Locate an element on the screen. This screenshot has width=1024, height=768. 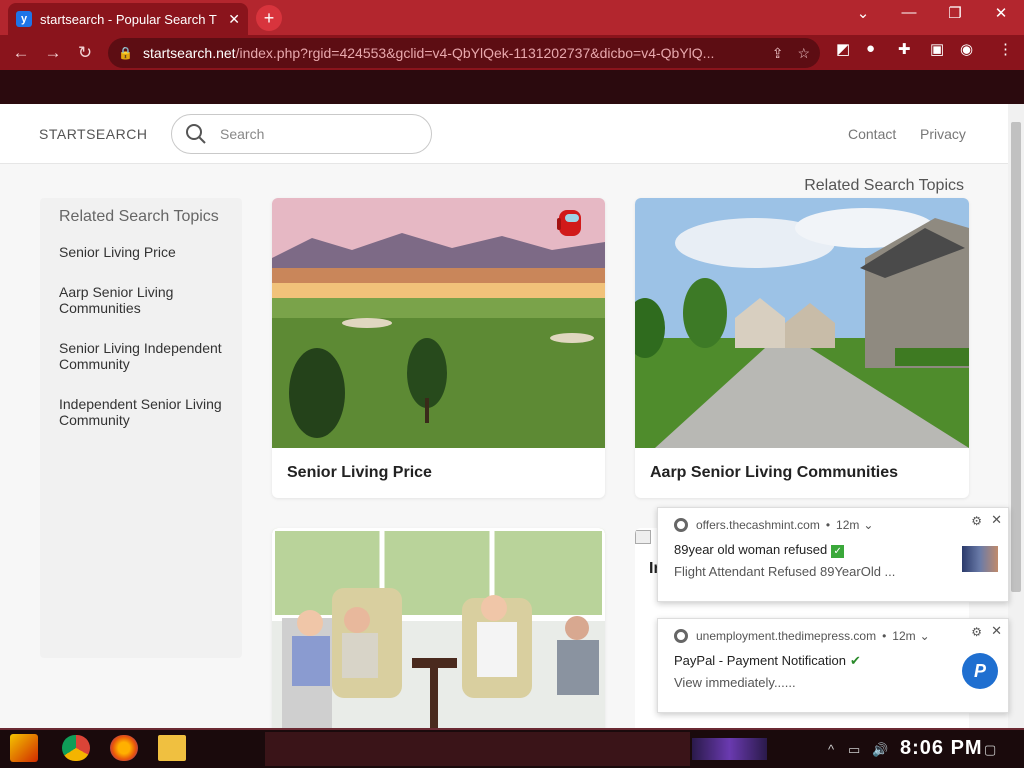
neighborhood-image is located at coordinates (802, 323).